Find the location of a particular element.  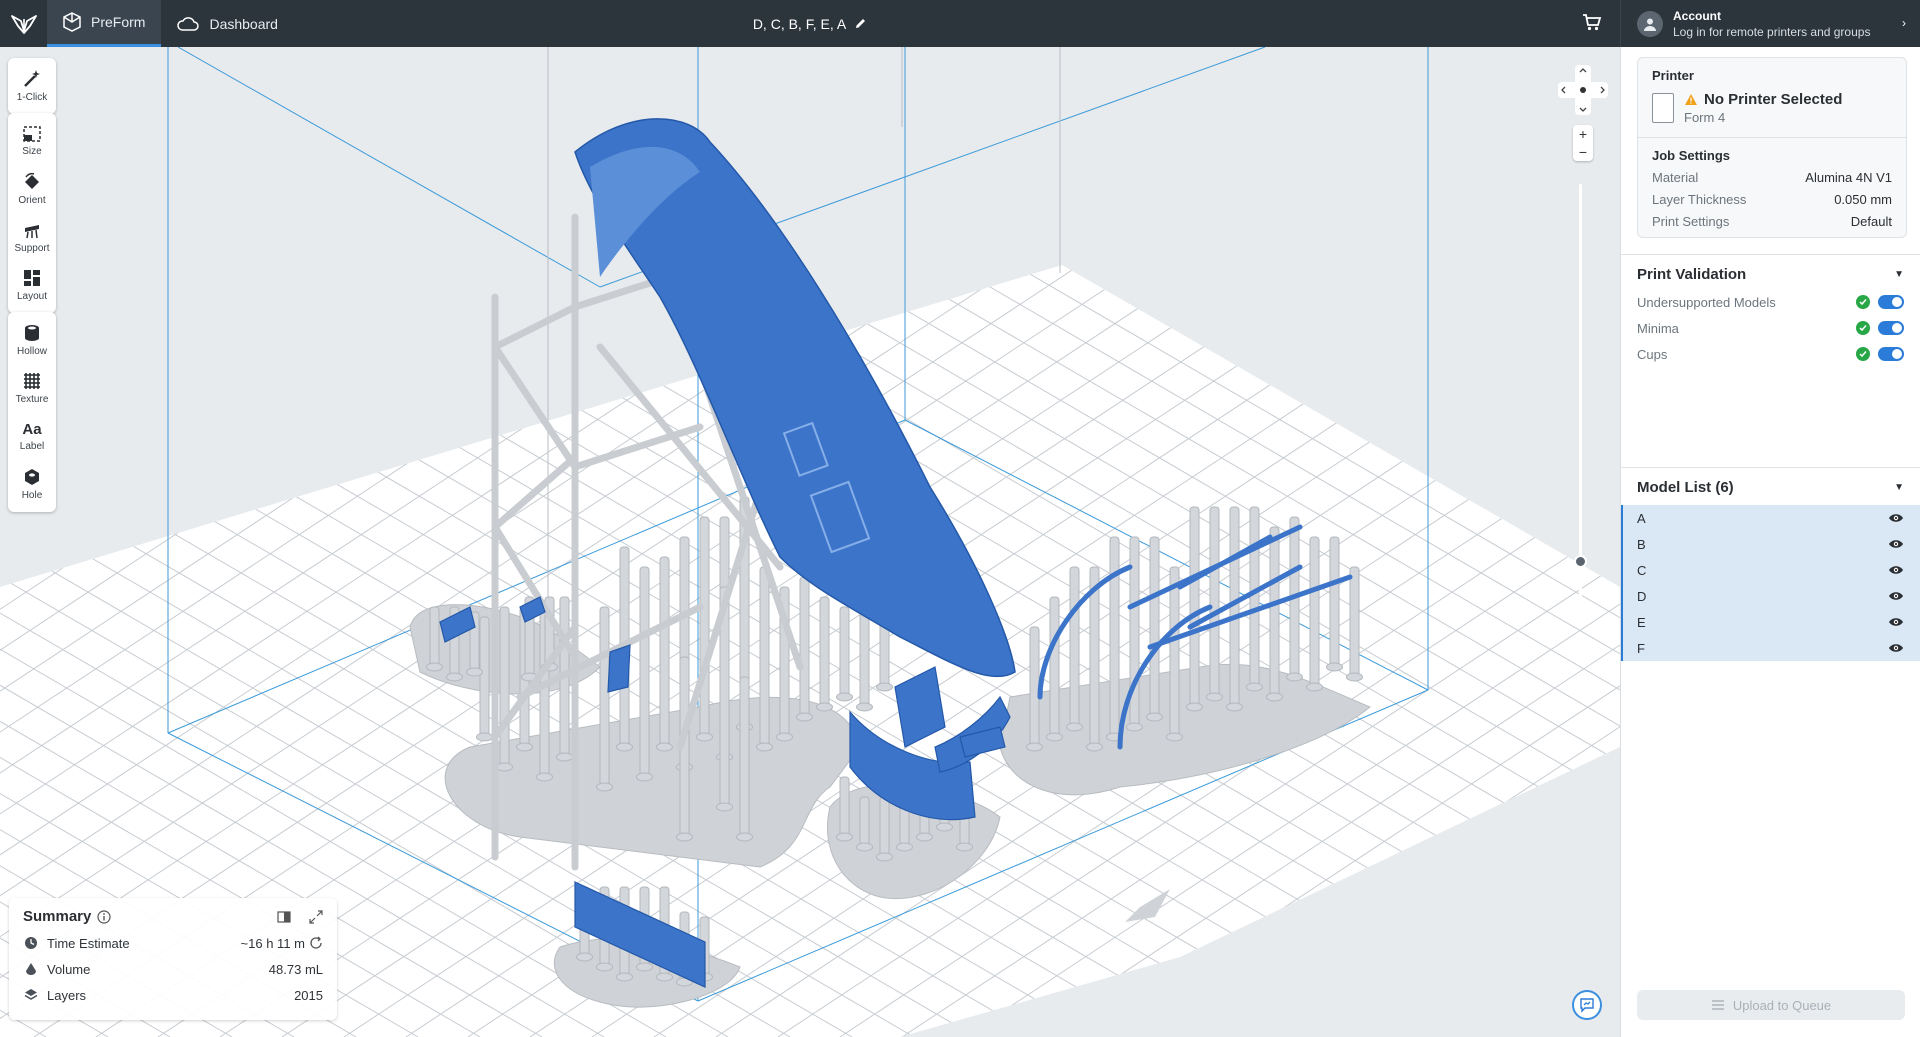

summary-row-layers: Layers 2015 is located at coordinates (173, 995).